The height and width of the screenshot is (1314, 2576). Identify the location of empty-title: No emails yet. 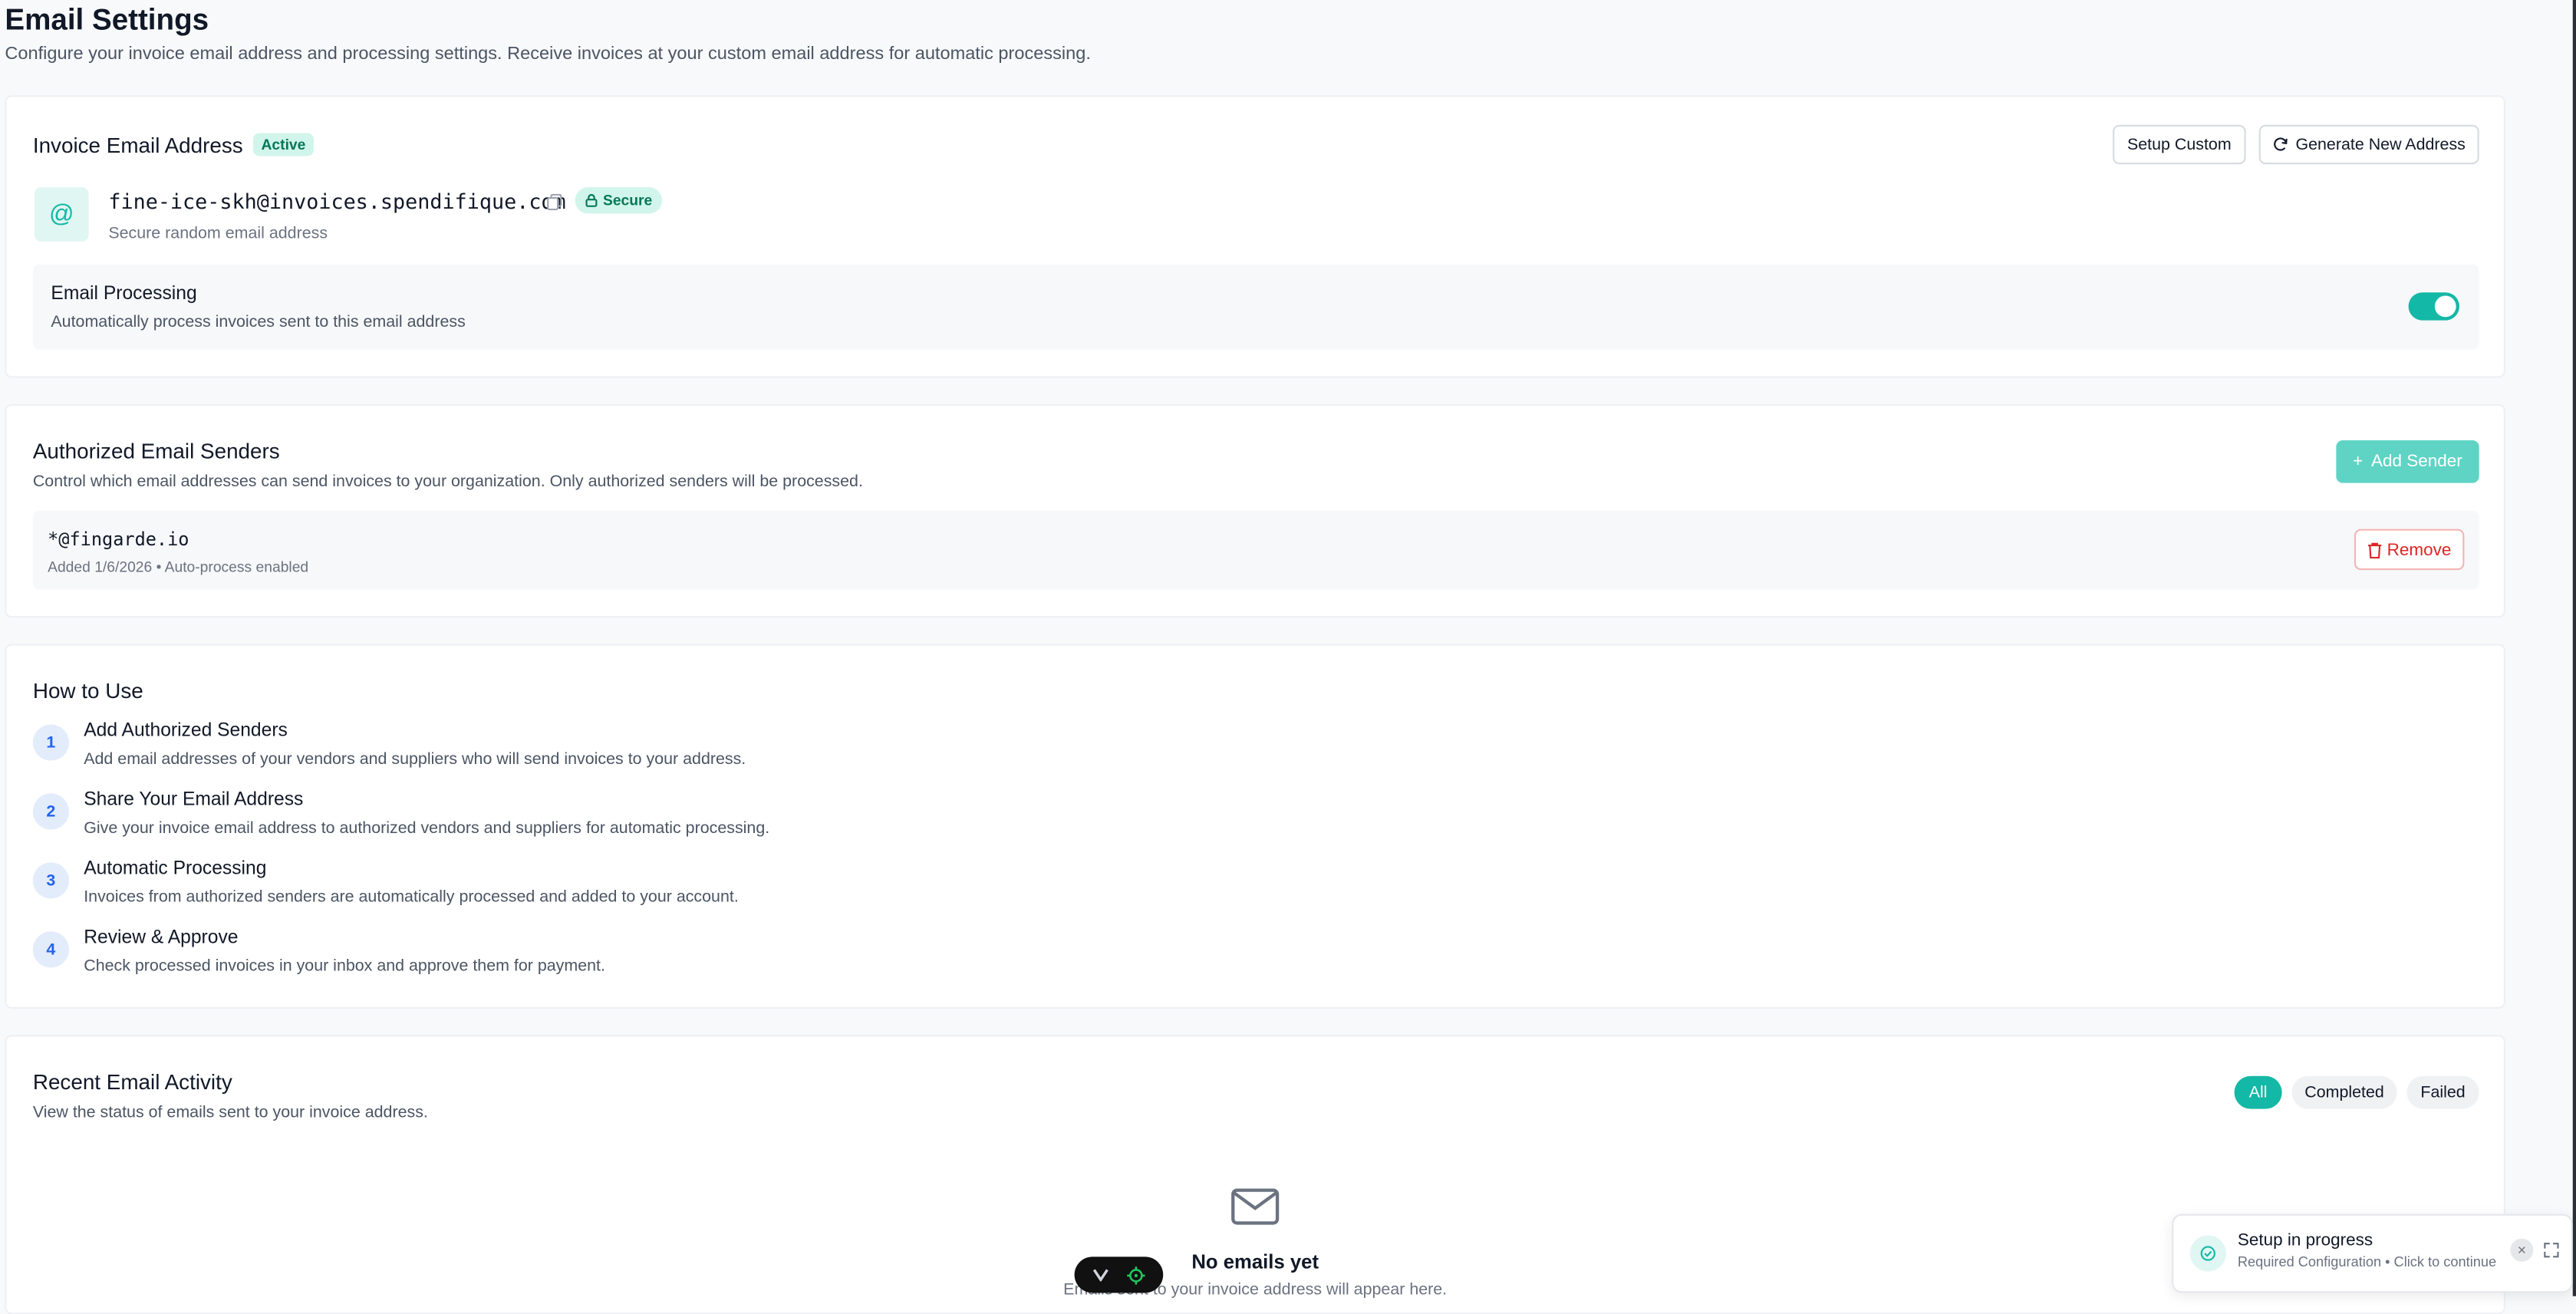
(1255, 1261).